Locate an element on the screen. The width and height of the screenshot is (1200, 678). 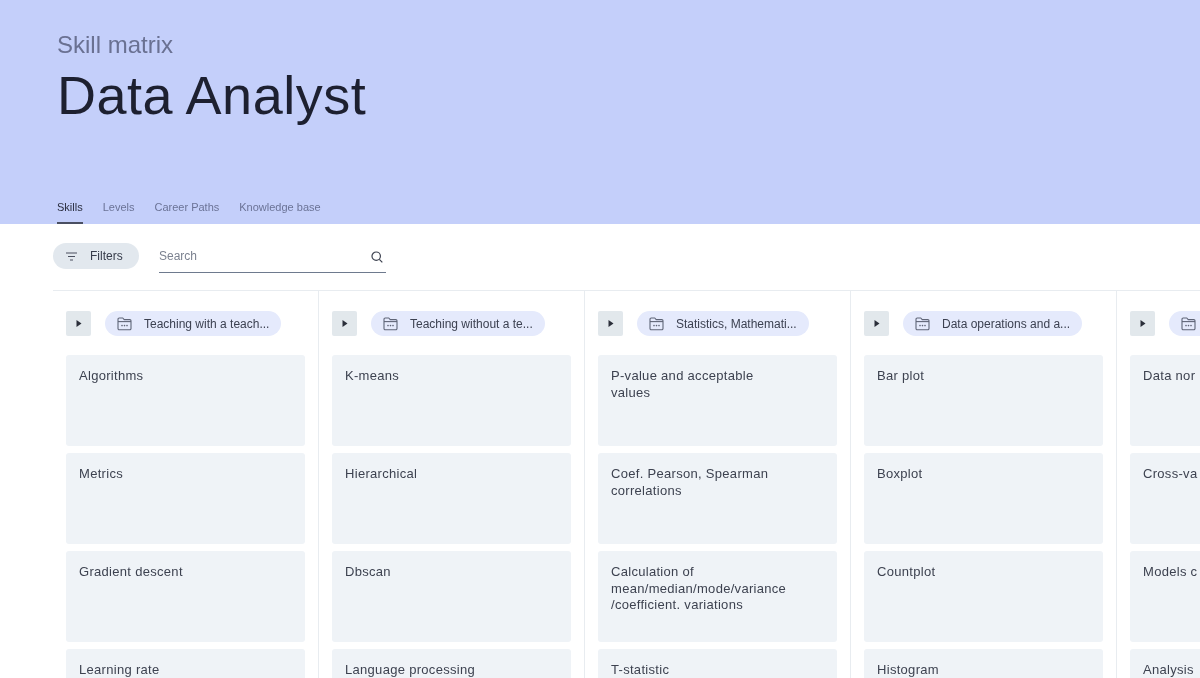
filters-button: Filters is located at coordinates (96, 256).